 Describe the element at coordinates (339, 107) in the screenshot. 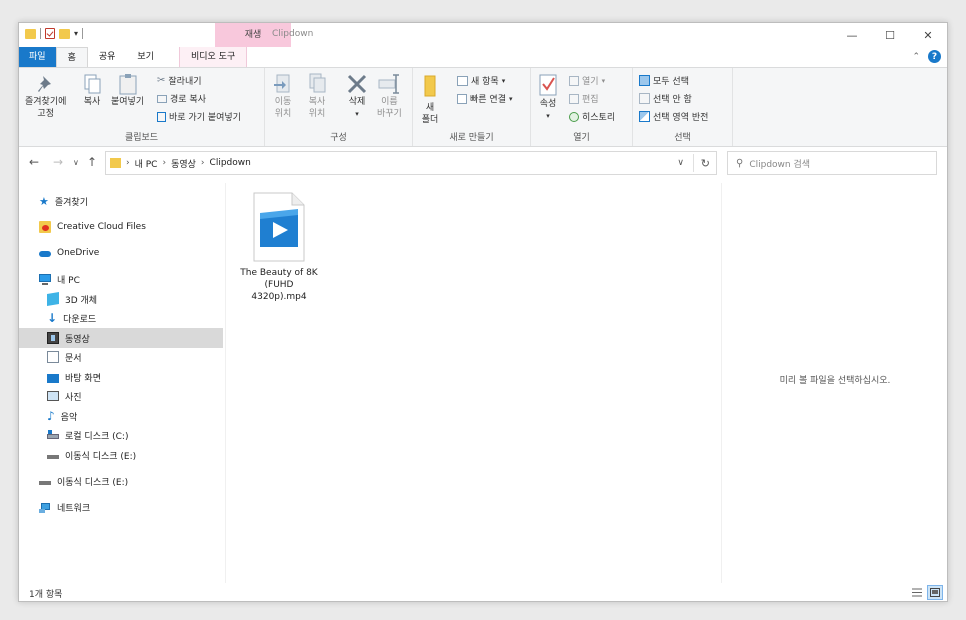

I see `organize-group: 이동 위치 복사 위치 삭제 ▾ 이름 바꾸기 구성` at that location.